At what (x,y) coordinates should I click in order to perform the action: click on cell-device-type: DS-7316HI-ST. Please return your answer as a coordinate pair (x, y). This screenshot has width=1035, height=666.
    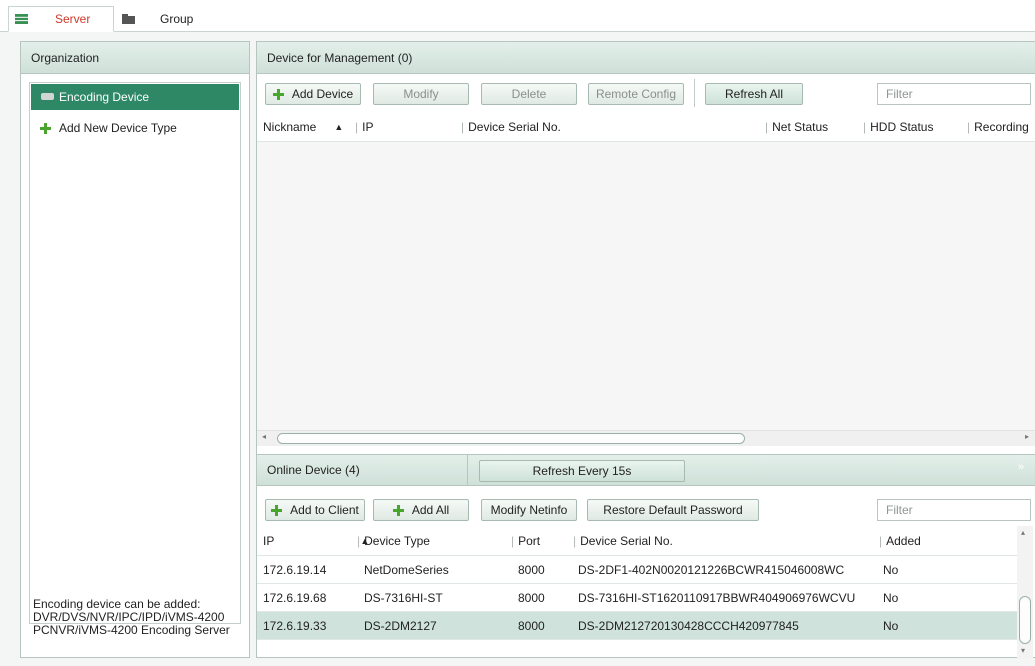
    Looking at the image, I should click on (403, 598).